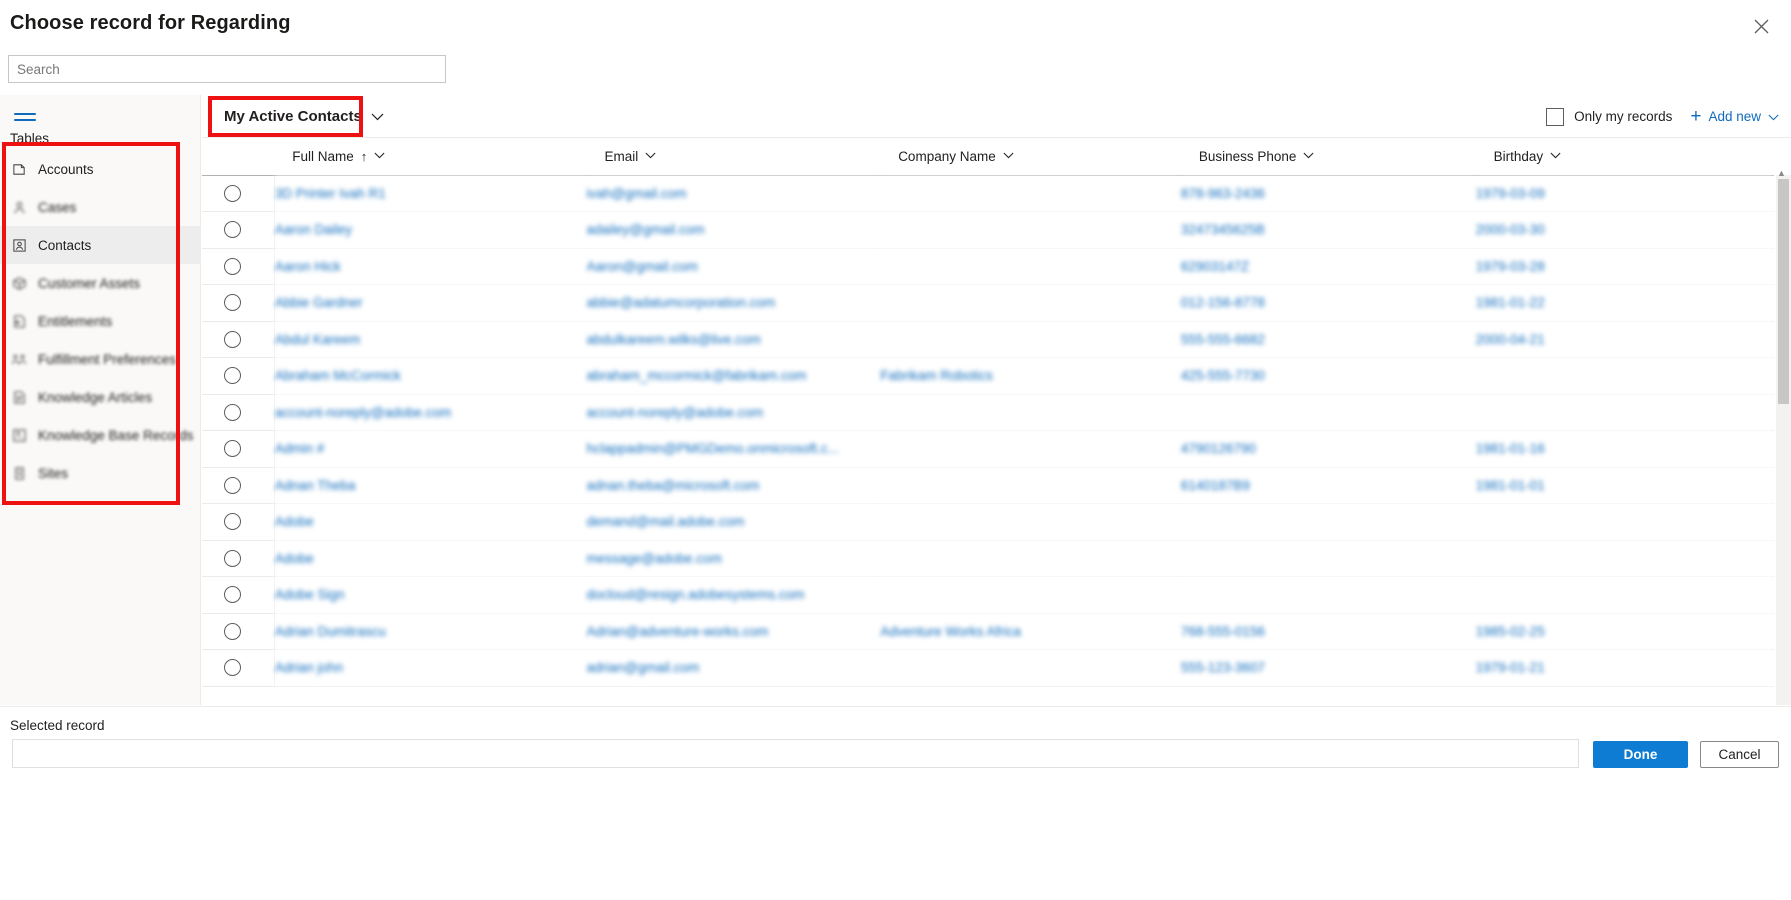 This screenshot has width=1791, height=900. What do you see at coordinates (430, 339) in the screenshot?
I see `cell-full-name: Abdul Kareem` at bounding box center [430, 339].